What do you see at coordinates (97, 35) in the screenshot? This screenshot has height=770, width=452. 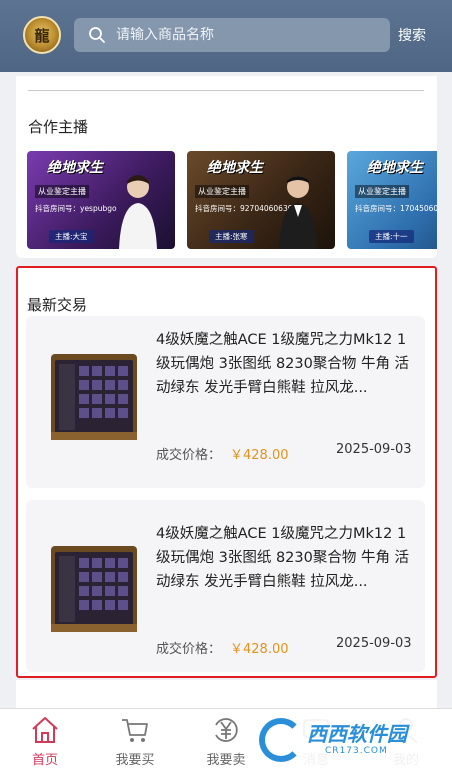 I see `search-icon` at bounding box center [97, 35].